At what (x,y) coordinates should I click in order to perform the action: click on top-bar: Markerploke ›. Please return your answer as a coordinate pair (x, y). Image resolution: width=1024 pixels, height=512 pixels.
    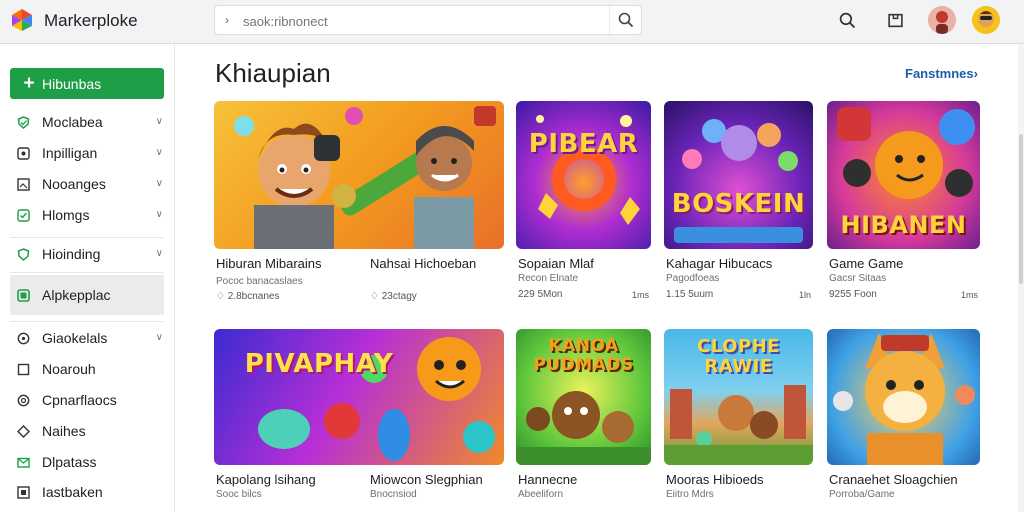
    Looking at the image, I should click on (512, 22).